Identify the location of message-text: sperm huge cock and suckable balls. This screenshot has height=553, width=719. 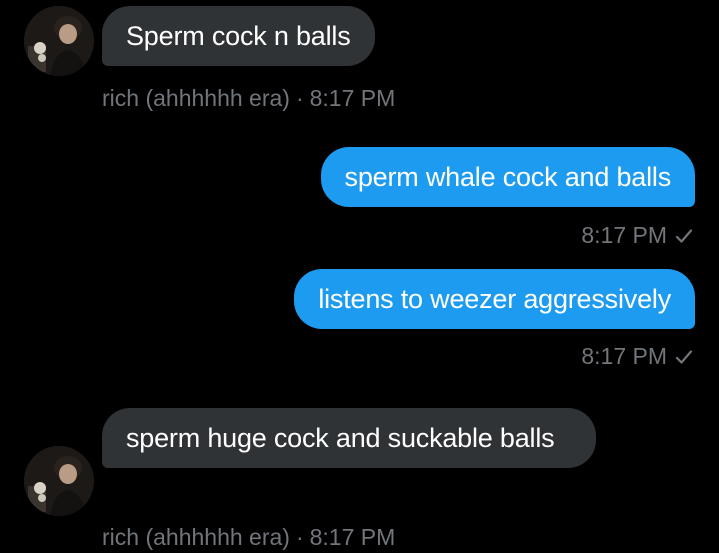
(340, 438).